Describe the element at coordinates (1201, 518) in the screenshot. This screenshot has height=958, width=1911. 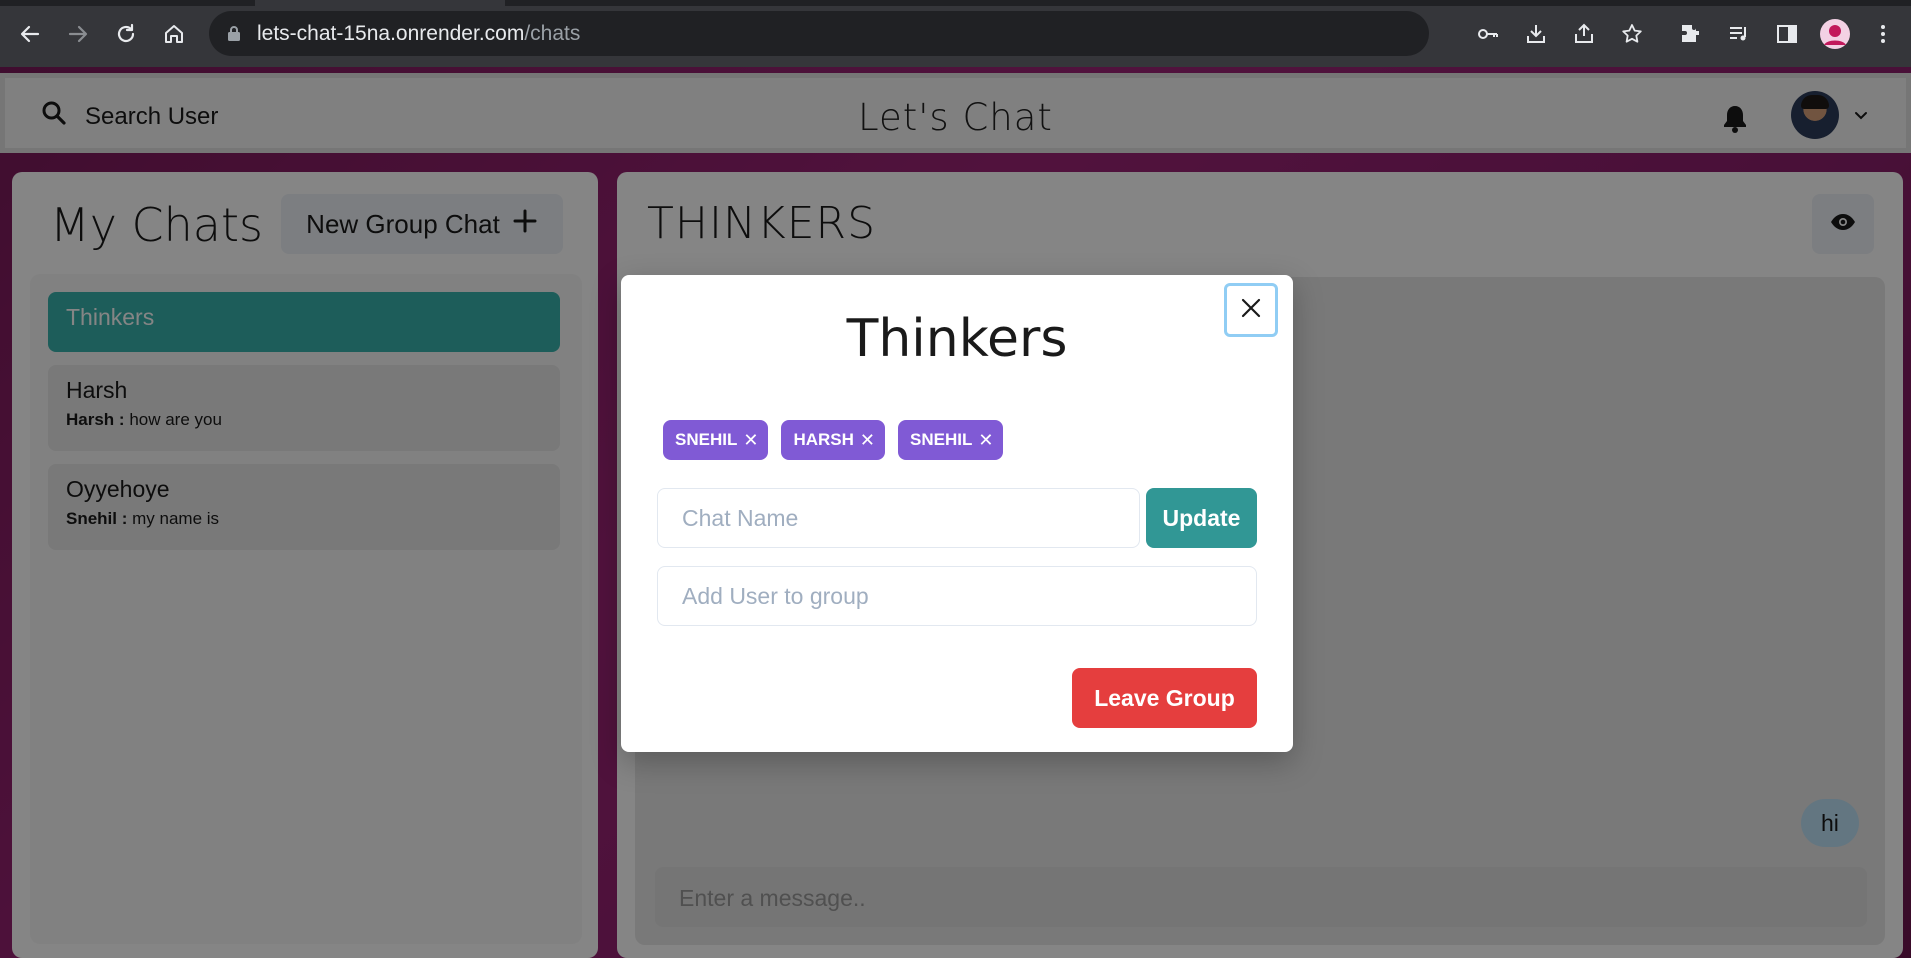
I see `update-button: Update` at that location.